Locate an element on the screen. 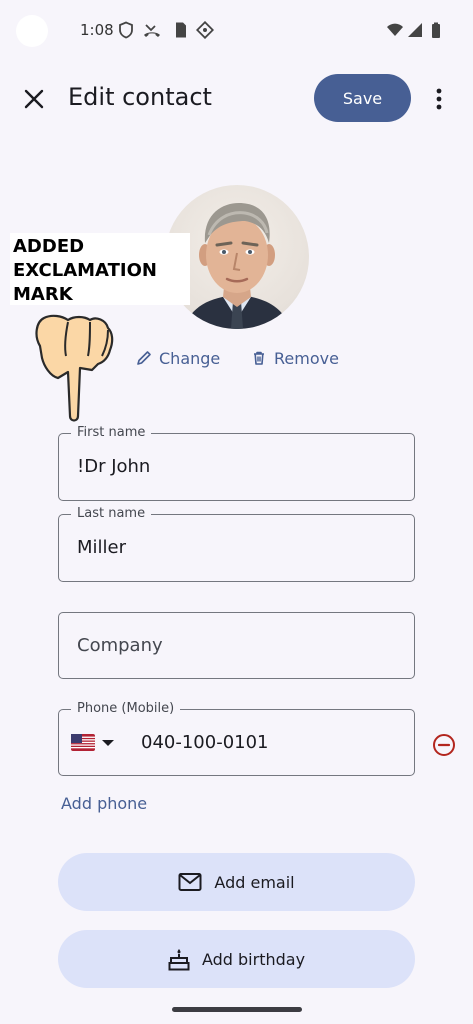  signal-icon is located at coordinates (415, 30).